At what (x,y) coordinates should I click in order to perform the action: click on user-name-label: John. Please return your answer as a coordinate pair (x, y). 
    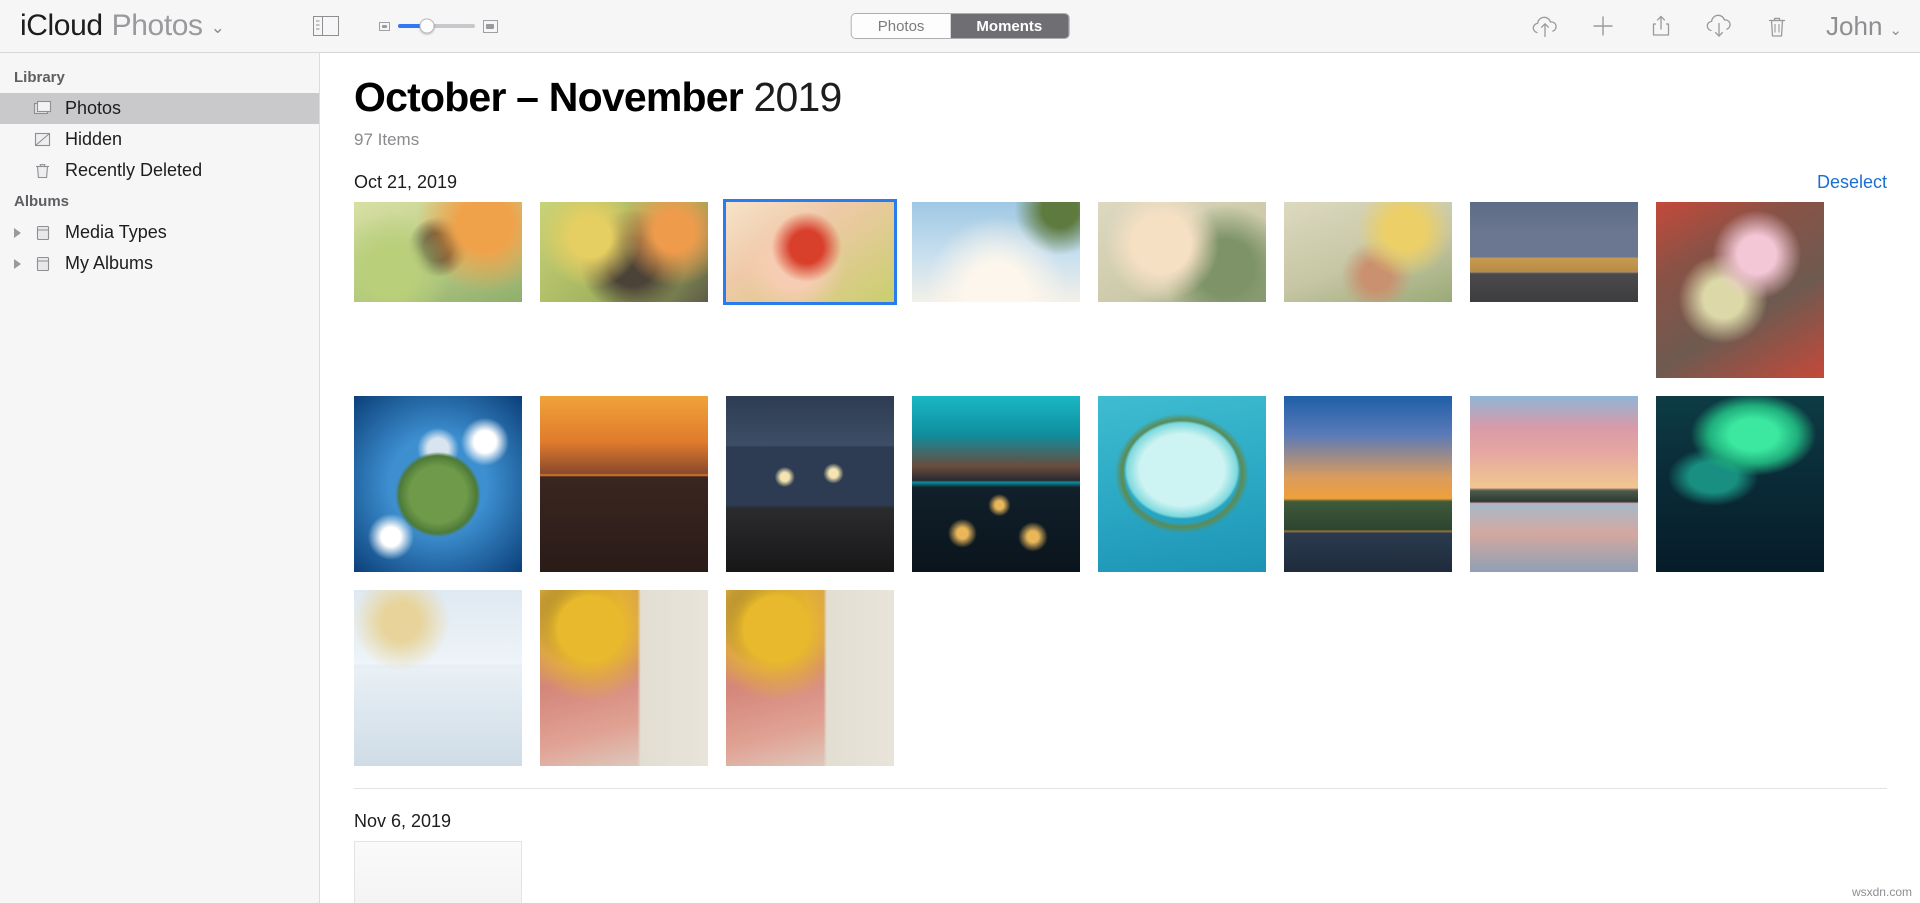
    Looking at the image, I should click on (1854, 25).